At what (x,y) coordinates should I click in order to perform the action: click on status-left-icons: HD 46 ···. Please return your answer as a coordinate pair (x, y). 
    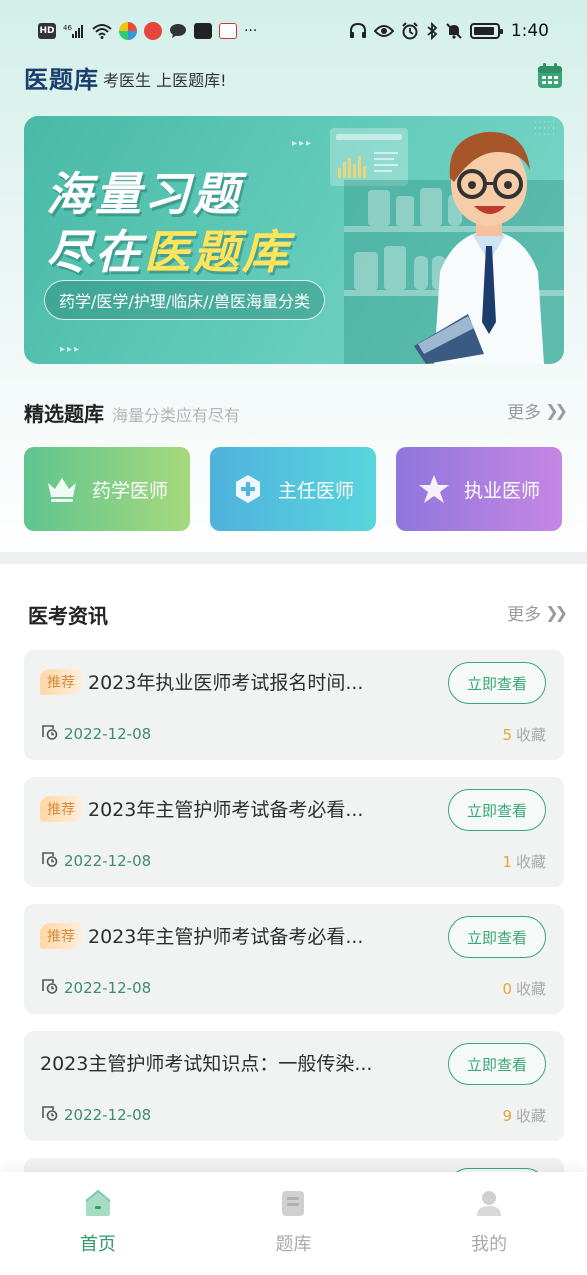
    Looking at the image, I should click on (147, 31).